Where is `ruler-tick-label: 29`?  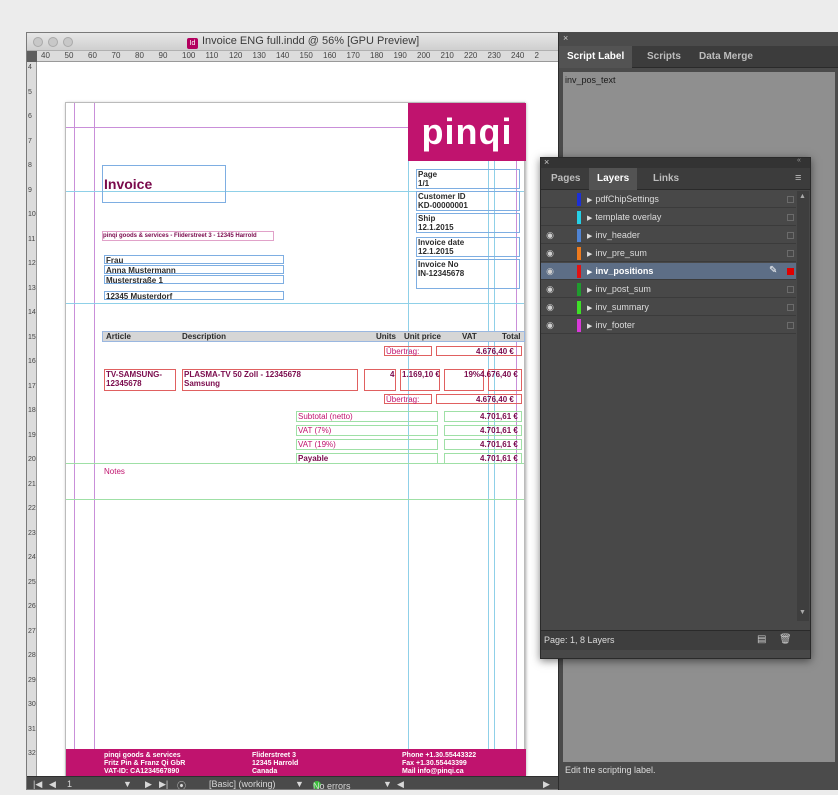 ruler-tick-label: 29 is located at coordinates (32, 680).